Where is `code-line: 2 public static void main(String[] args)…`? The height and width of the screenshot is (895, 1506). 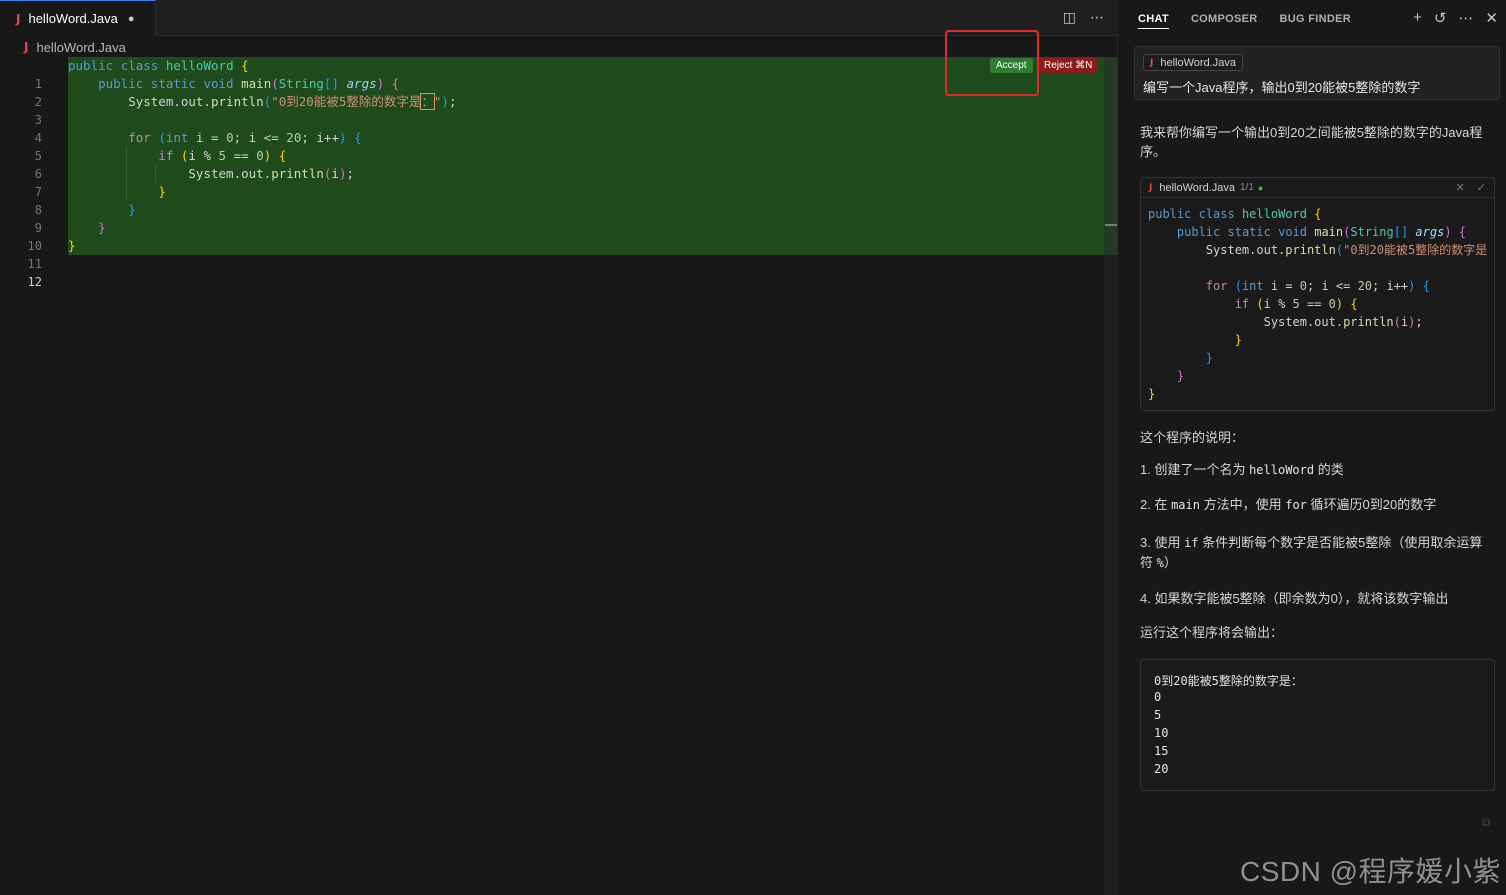
code-line: 2 public static void main(String[] args)… is located at coordinates (552, 92).